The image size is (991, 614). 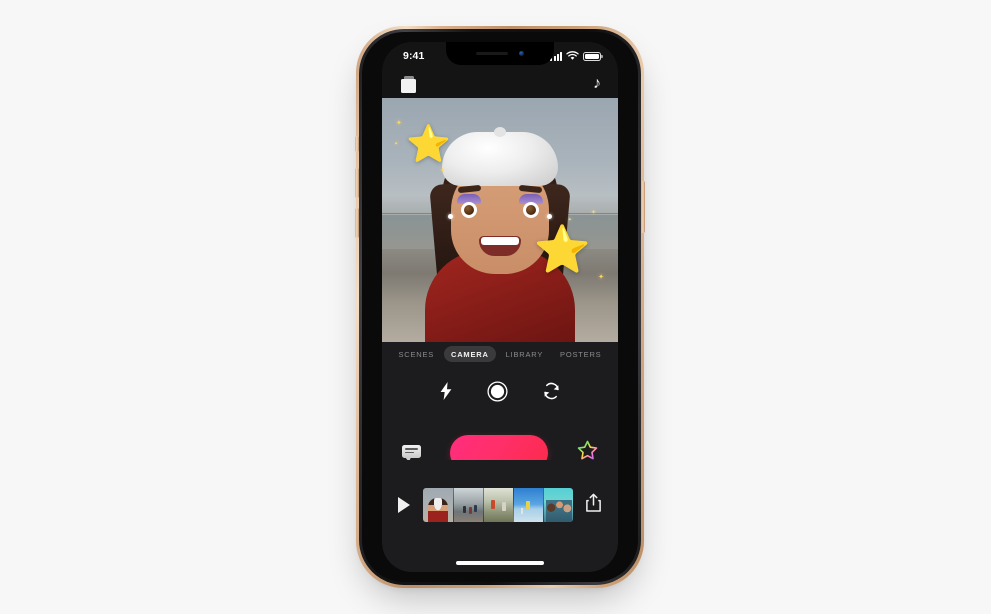 What do you see at coordinates (500, 85) in the screenshot?
I see `app-toolbar: ♪` at bounding box center [500, 85].